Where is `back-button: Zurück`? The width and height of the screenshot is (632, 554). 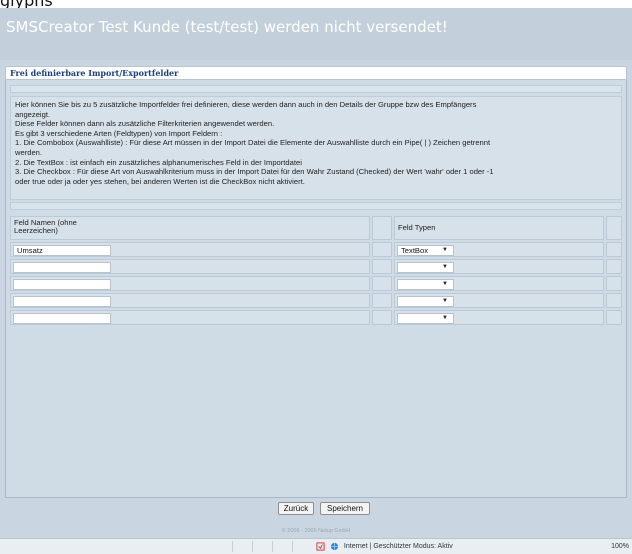
back-button: Zurück is located at coordinates (296, 508).